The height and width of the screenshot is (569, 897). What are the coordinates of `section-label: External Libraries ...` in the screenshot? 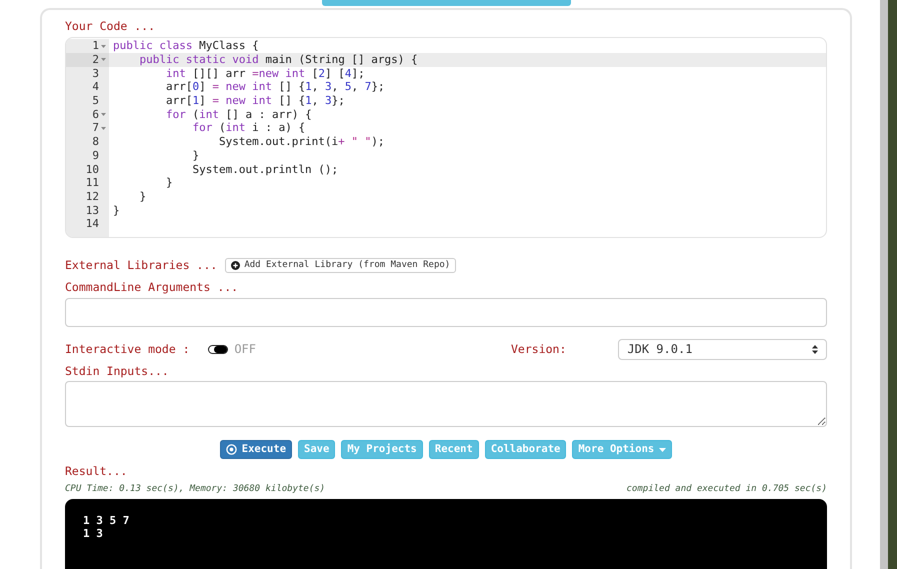 It's located at (141, 265).